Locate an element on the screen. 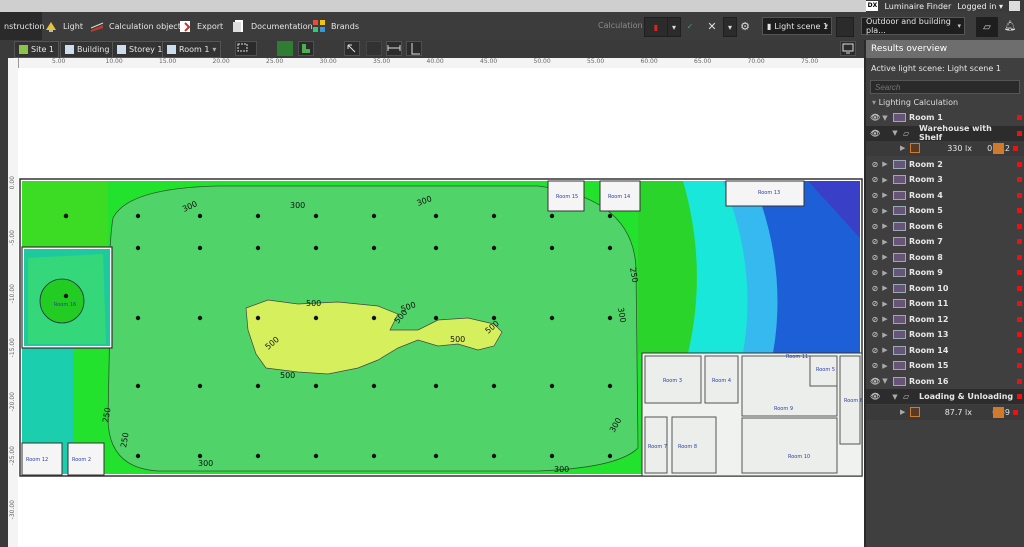 The width and height of the screenshot is (1024, 547). expand-icon: ▼ is located at coordinates (885, 118).